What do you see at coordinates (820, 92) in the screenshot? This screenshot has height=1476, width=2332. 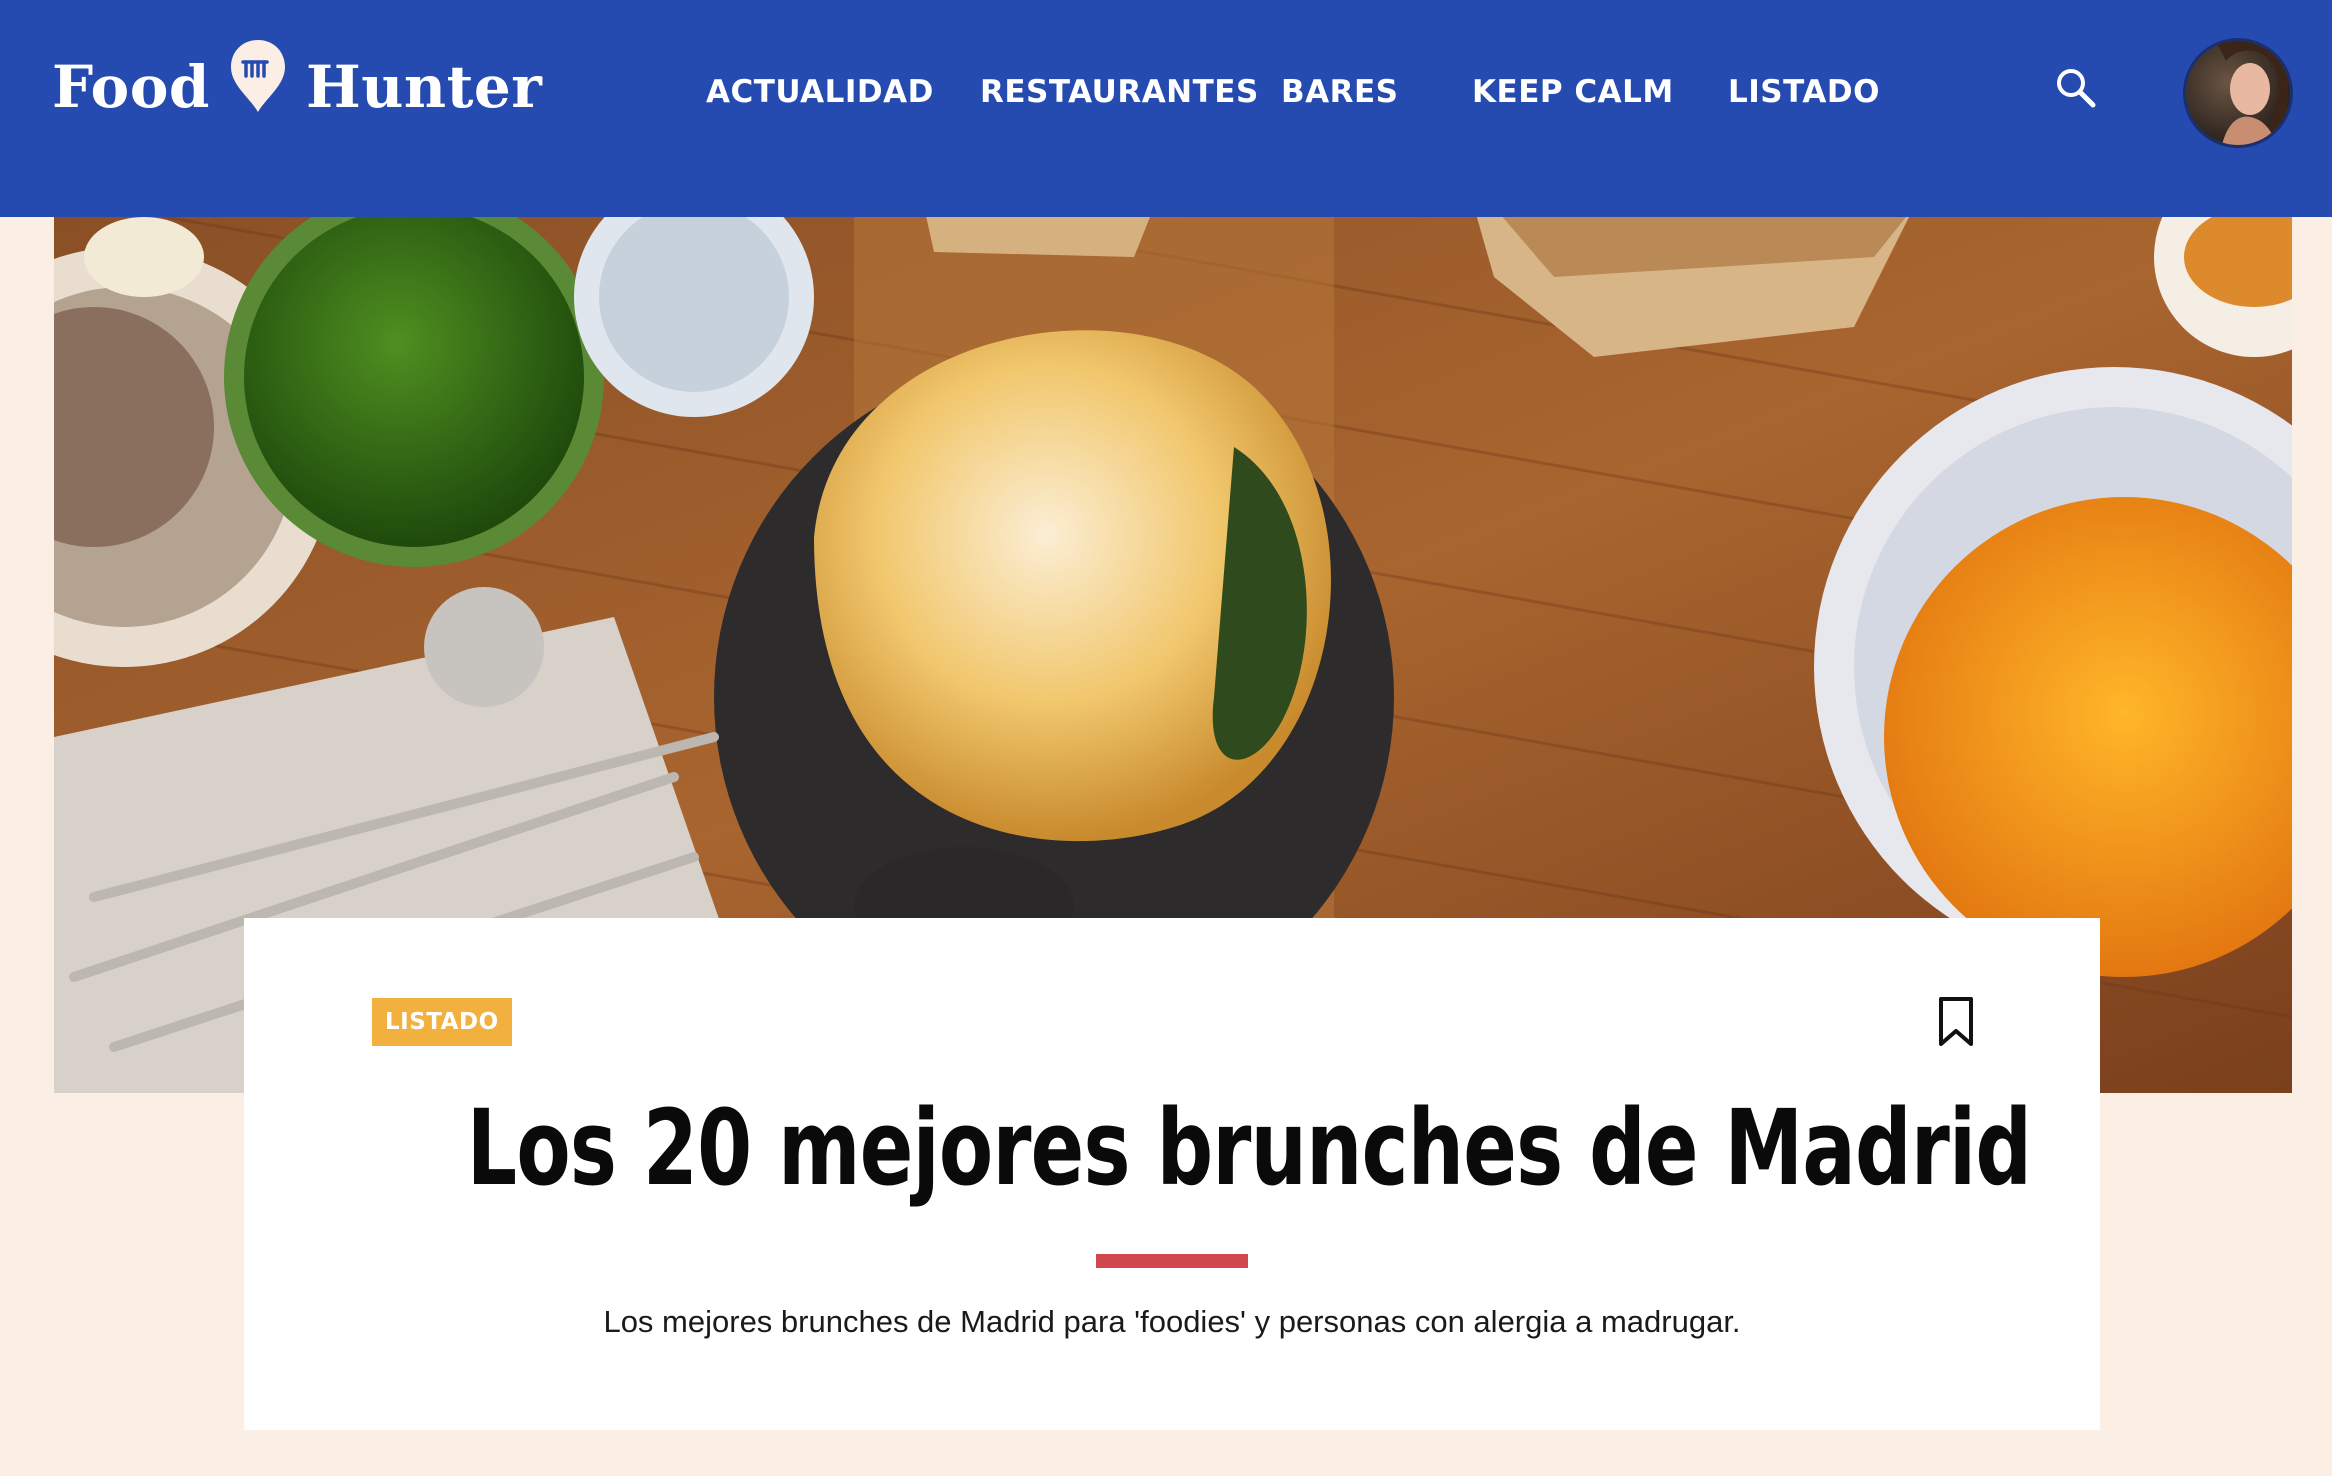 I see `nav-item-actualidad: ACTUALIDAD` at bounding box center [820, 92].